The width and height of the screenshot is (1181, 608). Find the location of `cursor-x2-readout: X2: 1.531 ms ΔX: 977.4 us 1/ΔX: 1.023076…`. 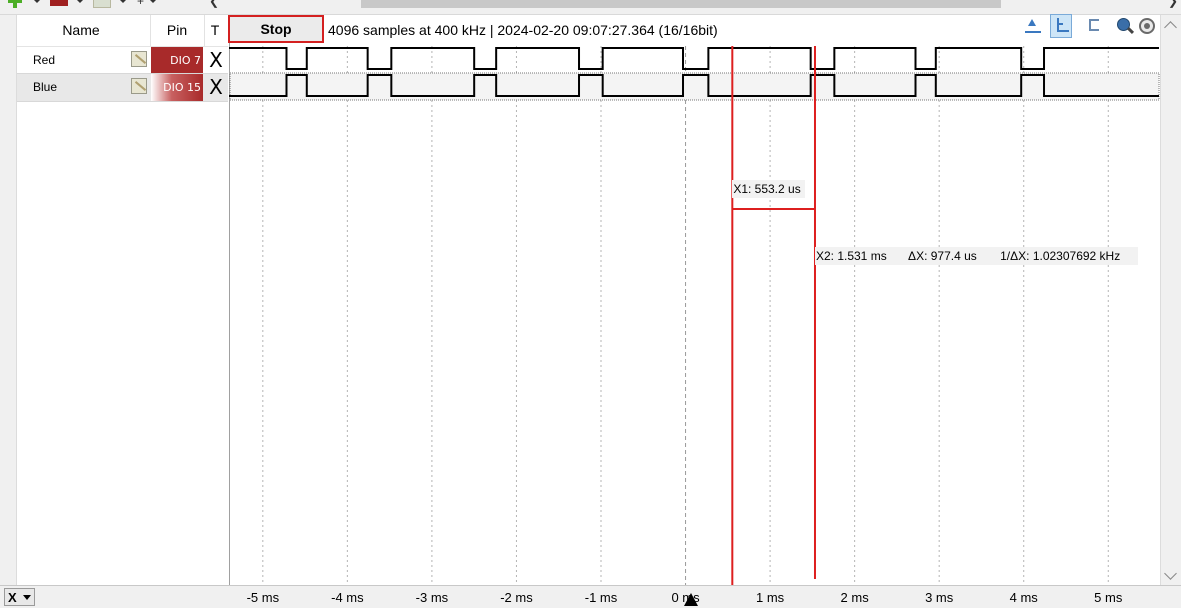

cursor-x2-readout: X2: 1.531 ms ΔX: 977.4 us 1/ΔX: 1.023076… is located at coordinates (976, 256).